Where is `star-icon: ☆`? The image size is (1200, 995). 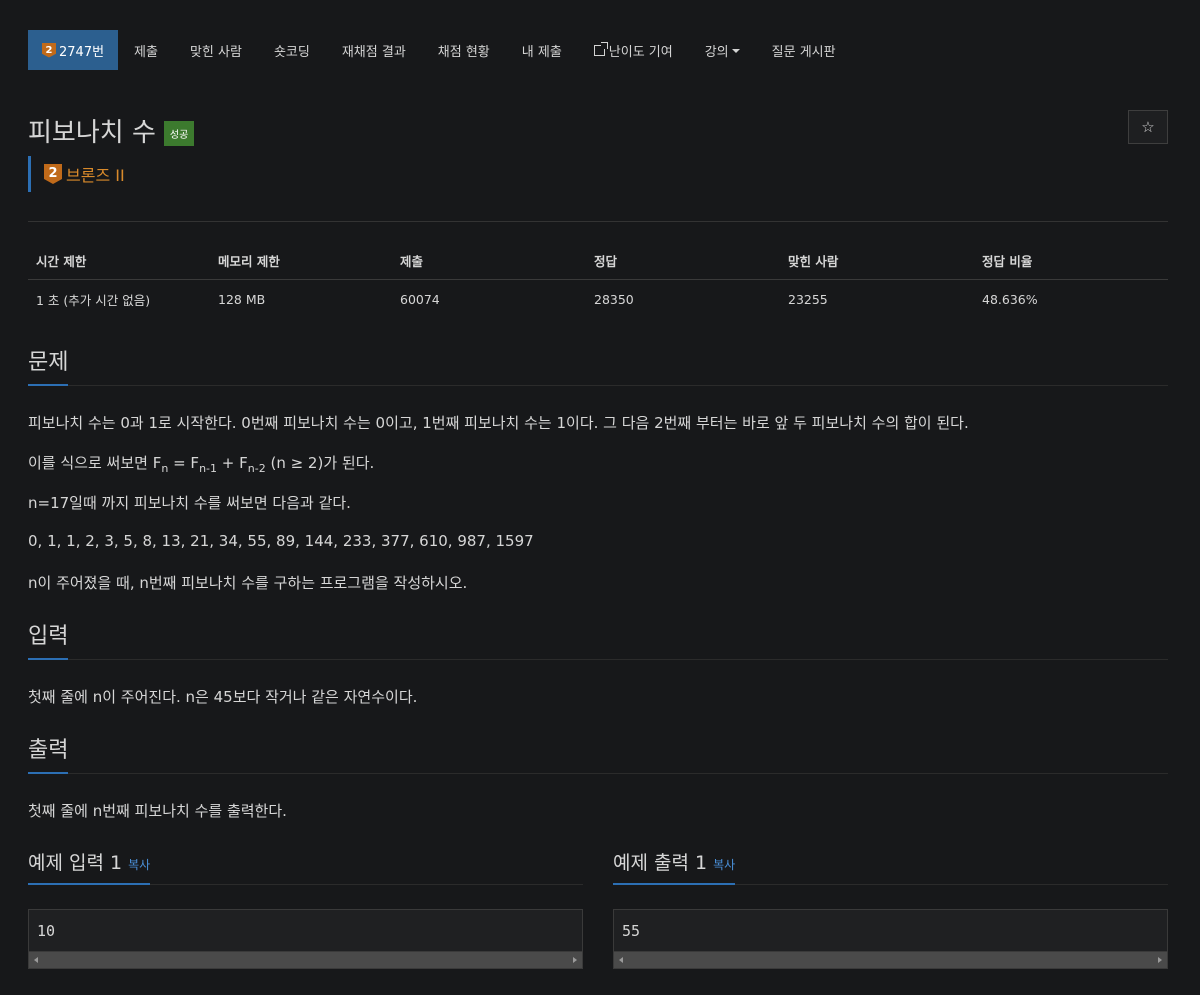
star-icon: ☆ is located at coordinates (1148, 127).